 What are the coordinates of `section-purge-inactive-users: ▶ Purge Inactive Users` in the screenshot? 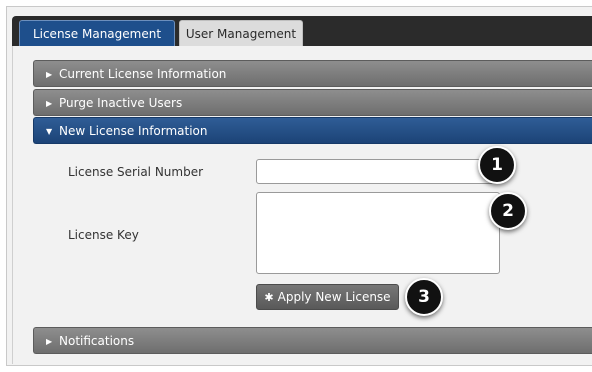 It's located at (312, 102).